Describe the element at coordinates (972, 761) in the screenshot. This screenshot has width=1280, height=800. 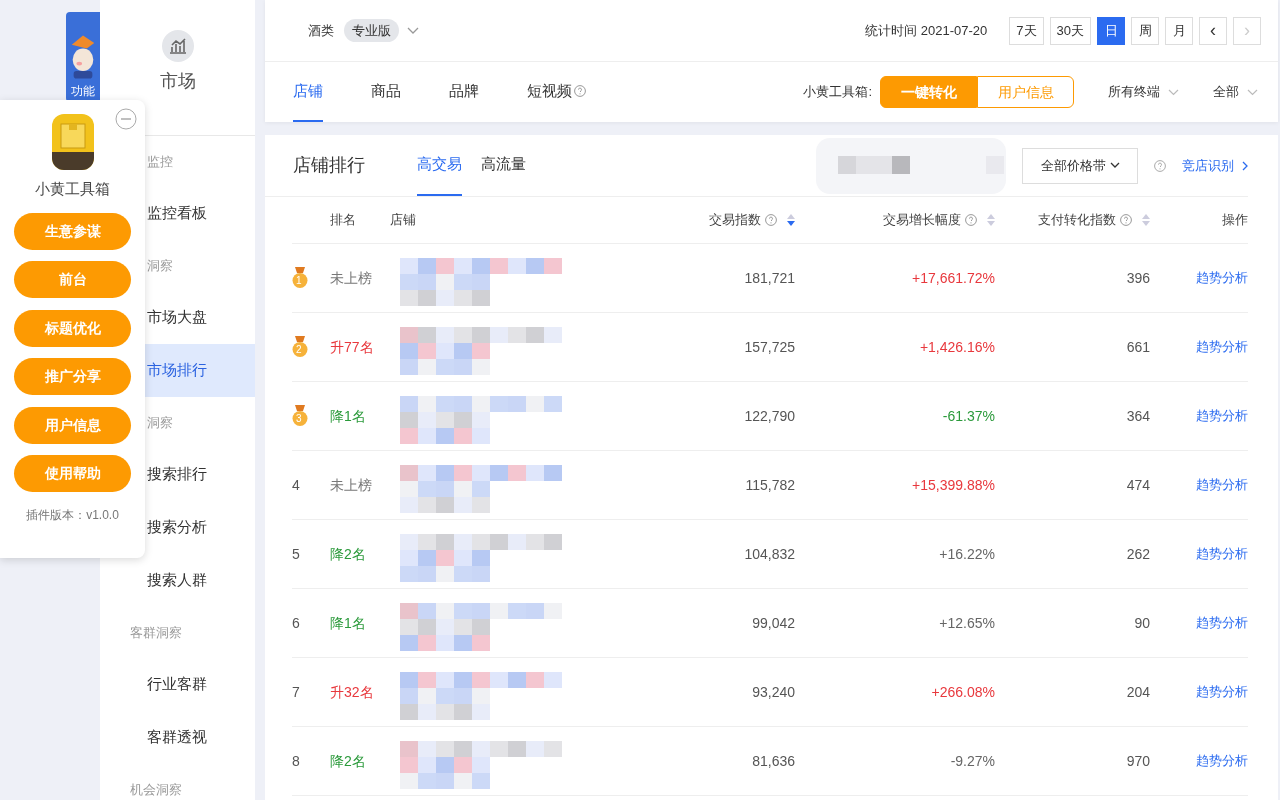
I see `growth-value: -9.27%` at that location.